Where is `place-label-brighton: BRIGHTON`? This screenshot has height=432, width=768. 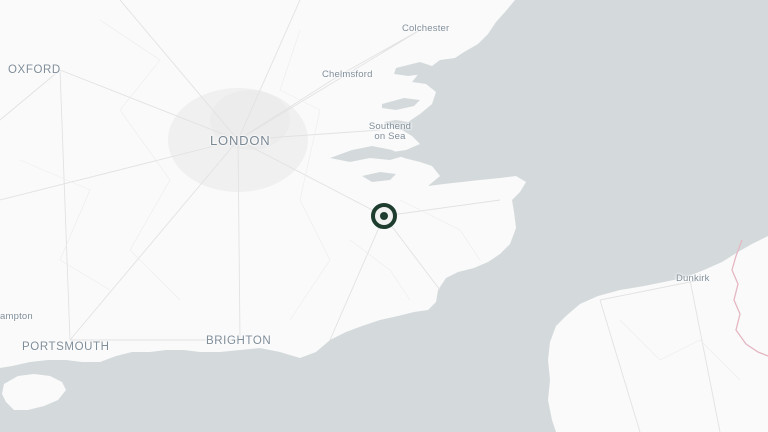
place-label-brighton: BRIGHTON is located at coordinates (239, 341).